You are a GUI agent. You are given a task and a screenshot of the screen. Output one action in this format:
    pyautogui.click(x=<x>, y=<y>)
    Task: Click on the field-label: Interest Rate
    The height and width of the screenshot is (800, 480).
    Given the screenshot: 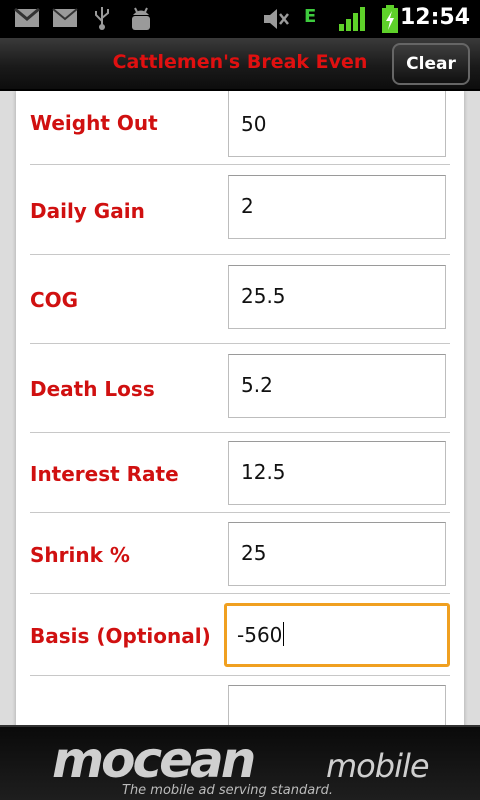 What is the action you would take?
    pyautogui.click(x=104, y=474)
    